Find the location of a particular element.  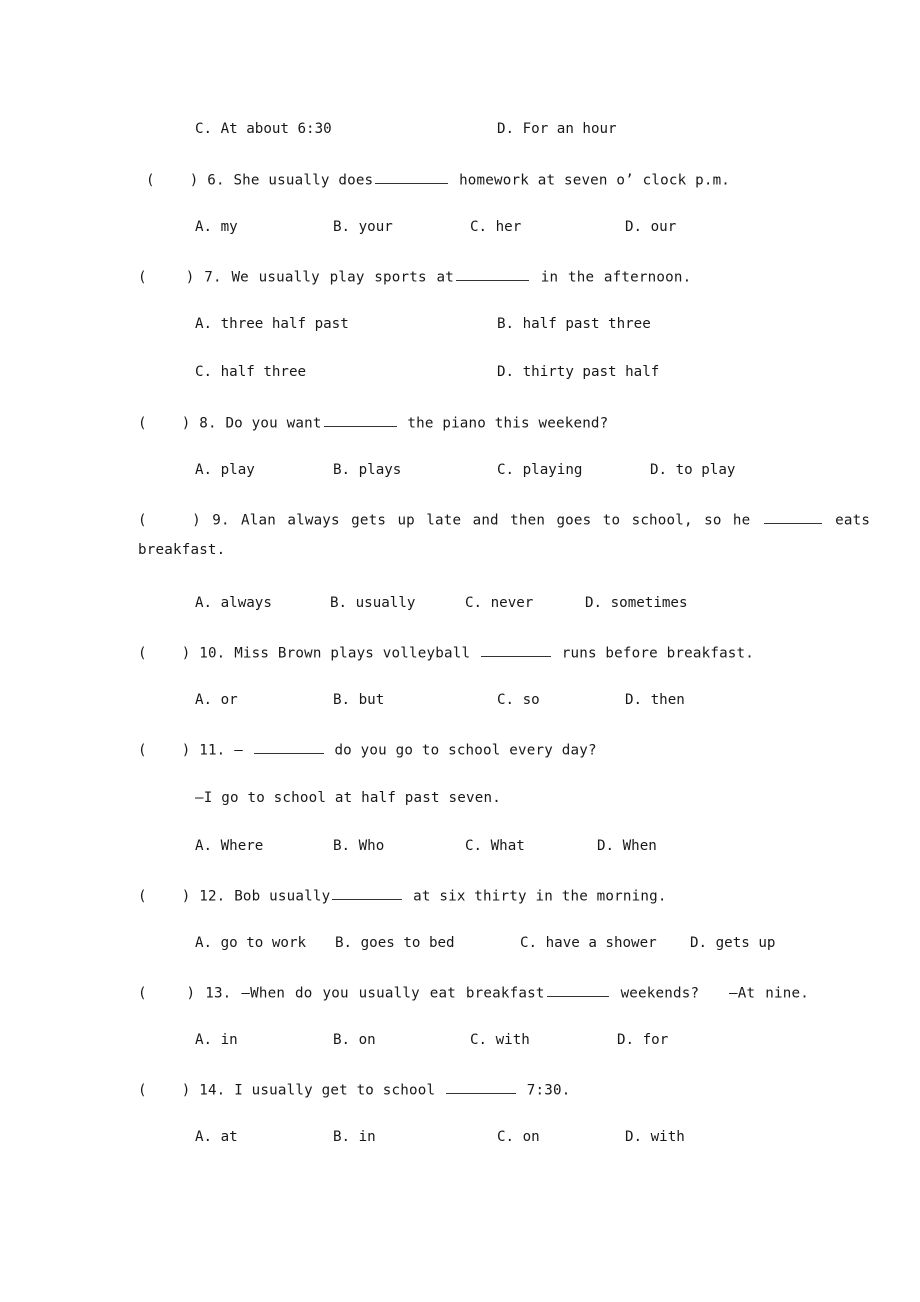

option-text: at is located at coordinates (229, 1137).